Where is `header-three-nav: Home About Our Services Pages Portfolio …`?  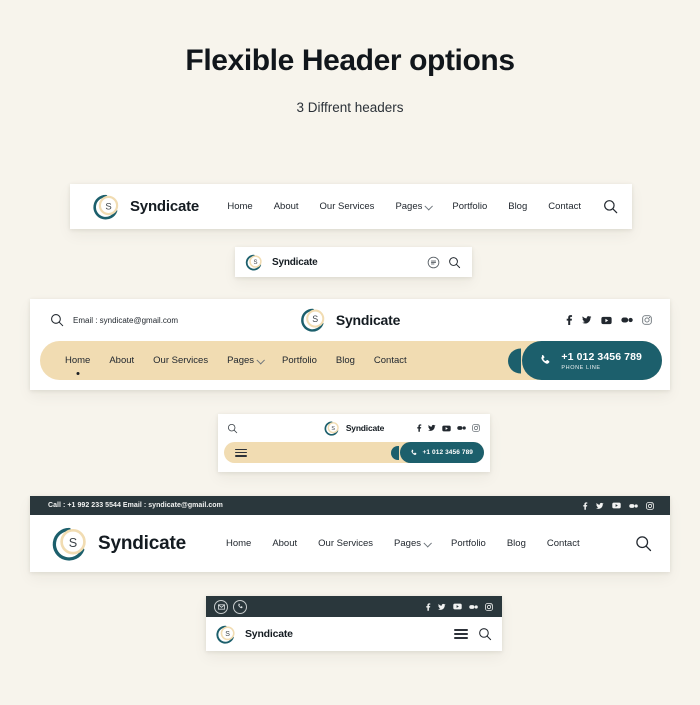 header-three-nav: Home About Our Services Pages Portfolio … is located at coordinates (403, 543).